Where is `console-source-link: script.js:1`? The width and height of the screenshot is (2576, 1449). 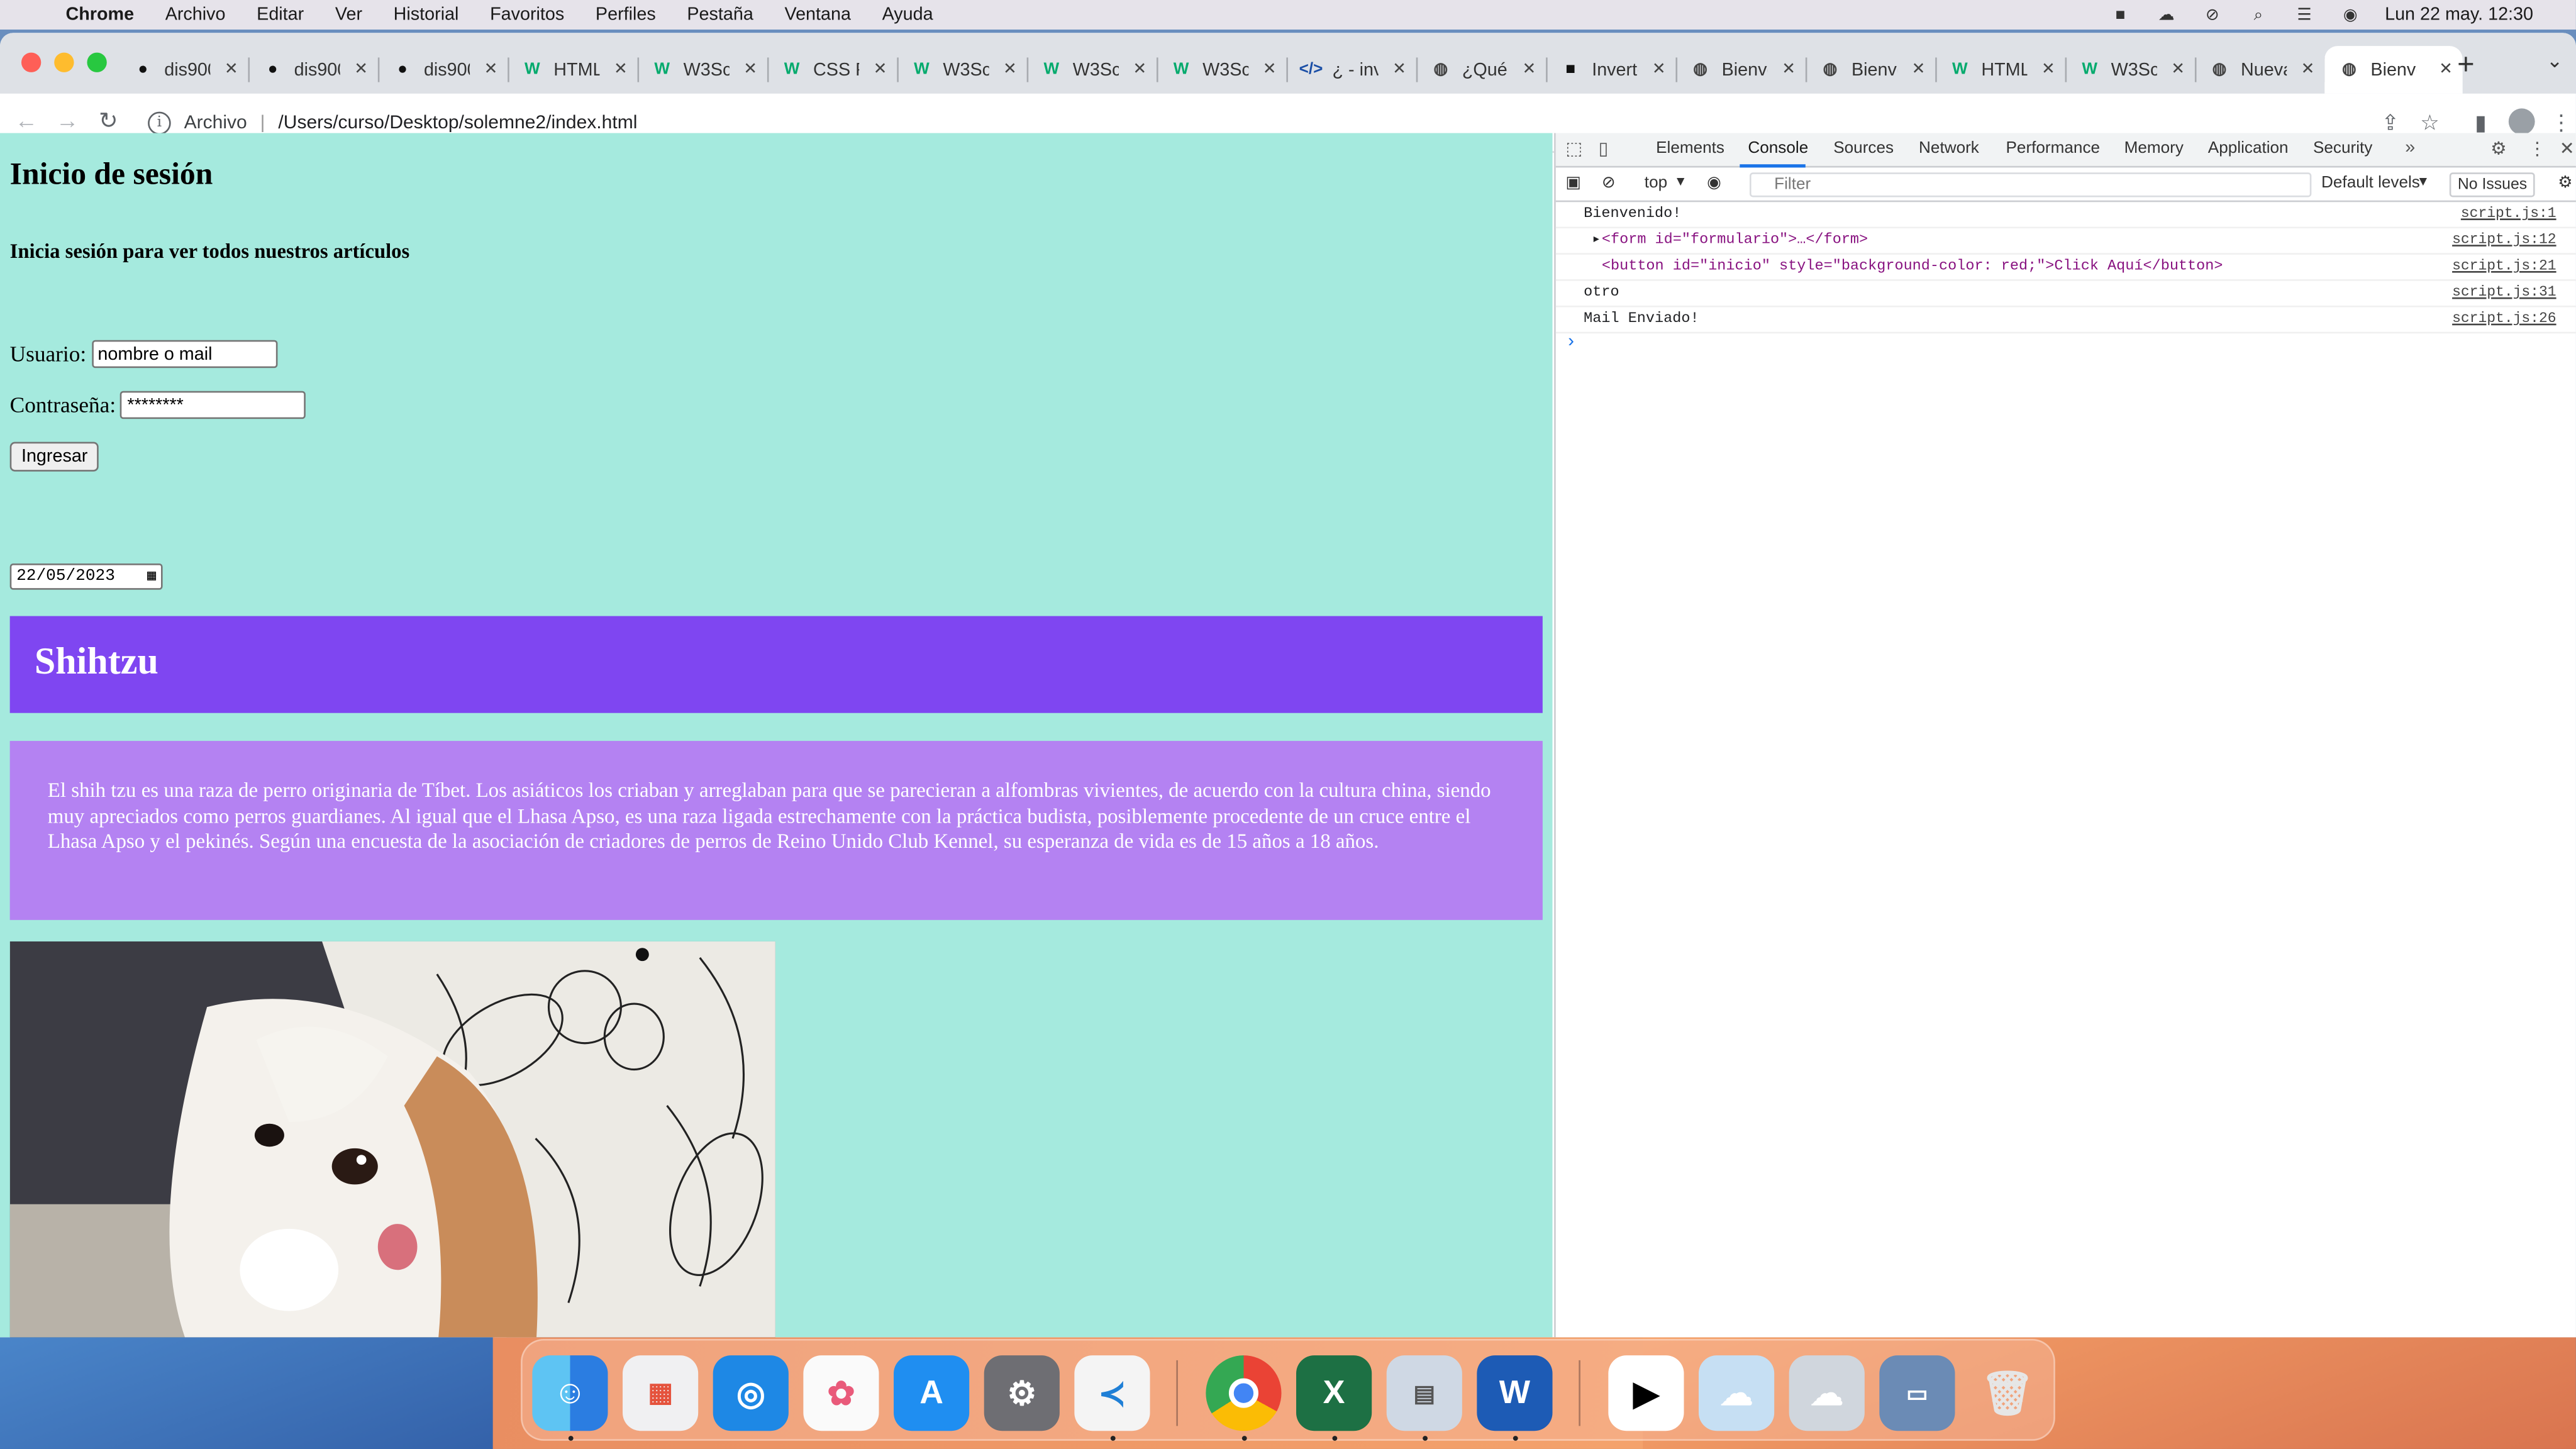
console-source-link: script.js:1 is located at coordinates (2509, 214).